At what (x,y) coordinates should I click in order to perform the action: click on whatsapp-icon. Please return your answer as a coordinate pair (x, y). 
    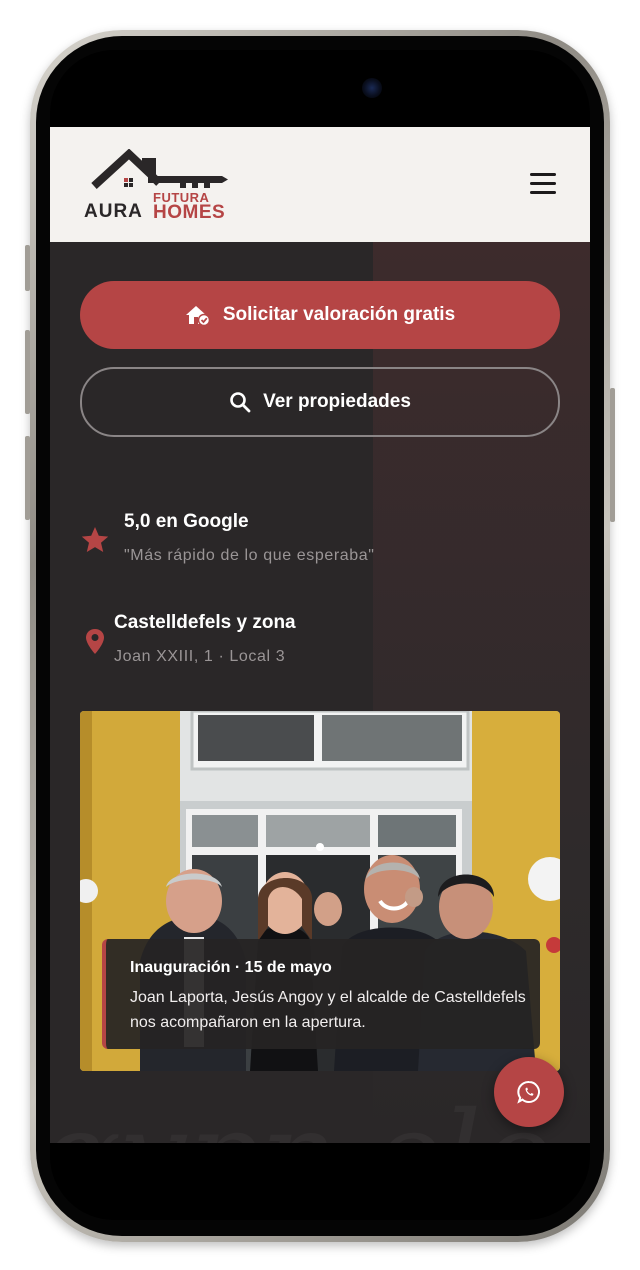
    Looking at the image, I should click on (528, 1092).